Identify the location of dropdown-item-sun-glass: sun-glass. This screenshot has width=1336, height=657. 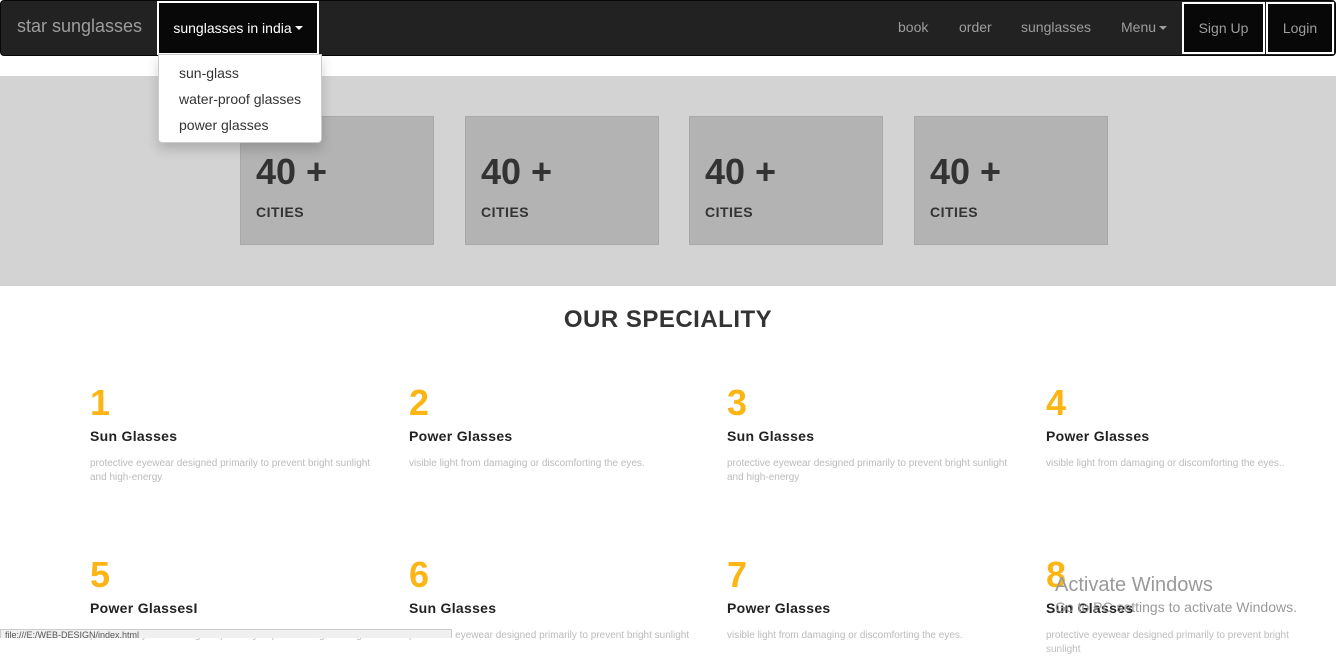
(209, 73).